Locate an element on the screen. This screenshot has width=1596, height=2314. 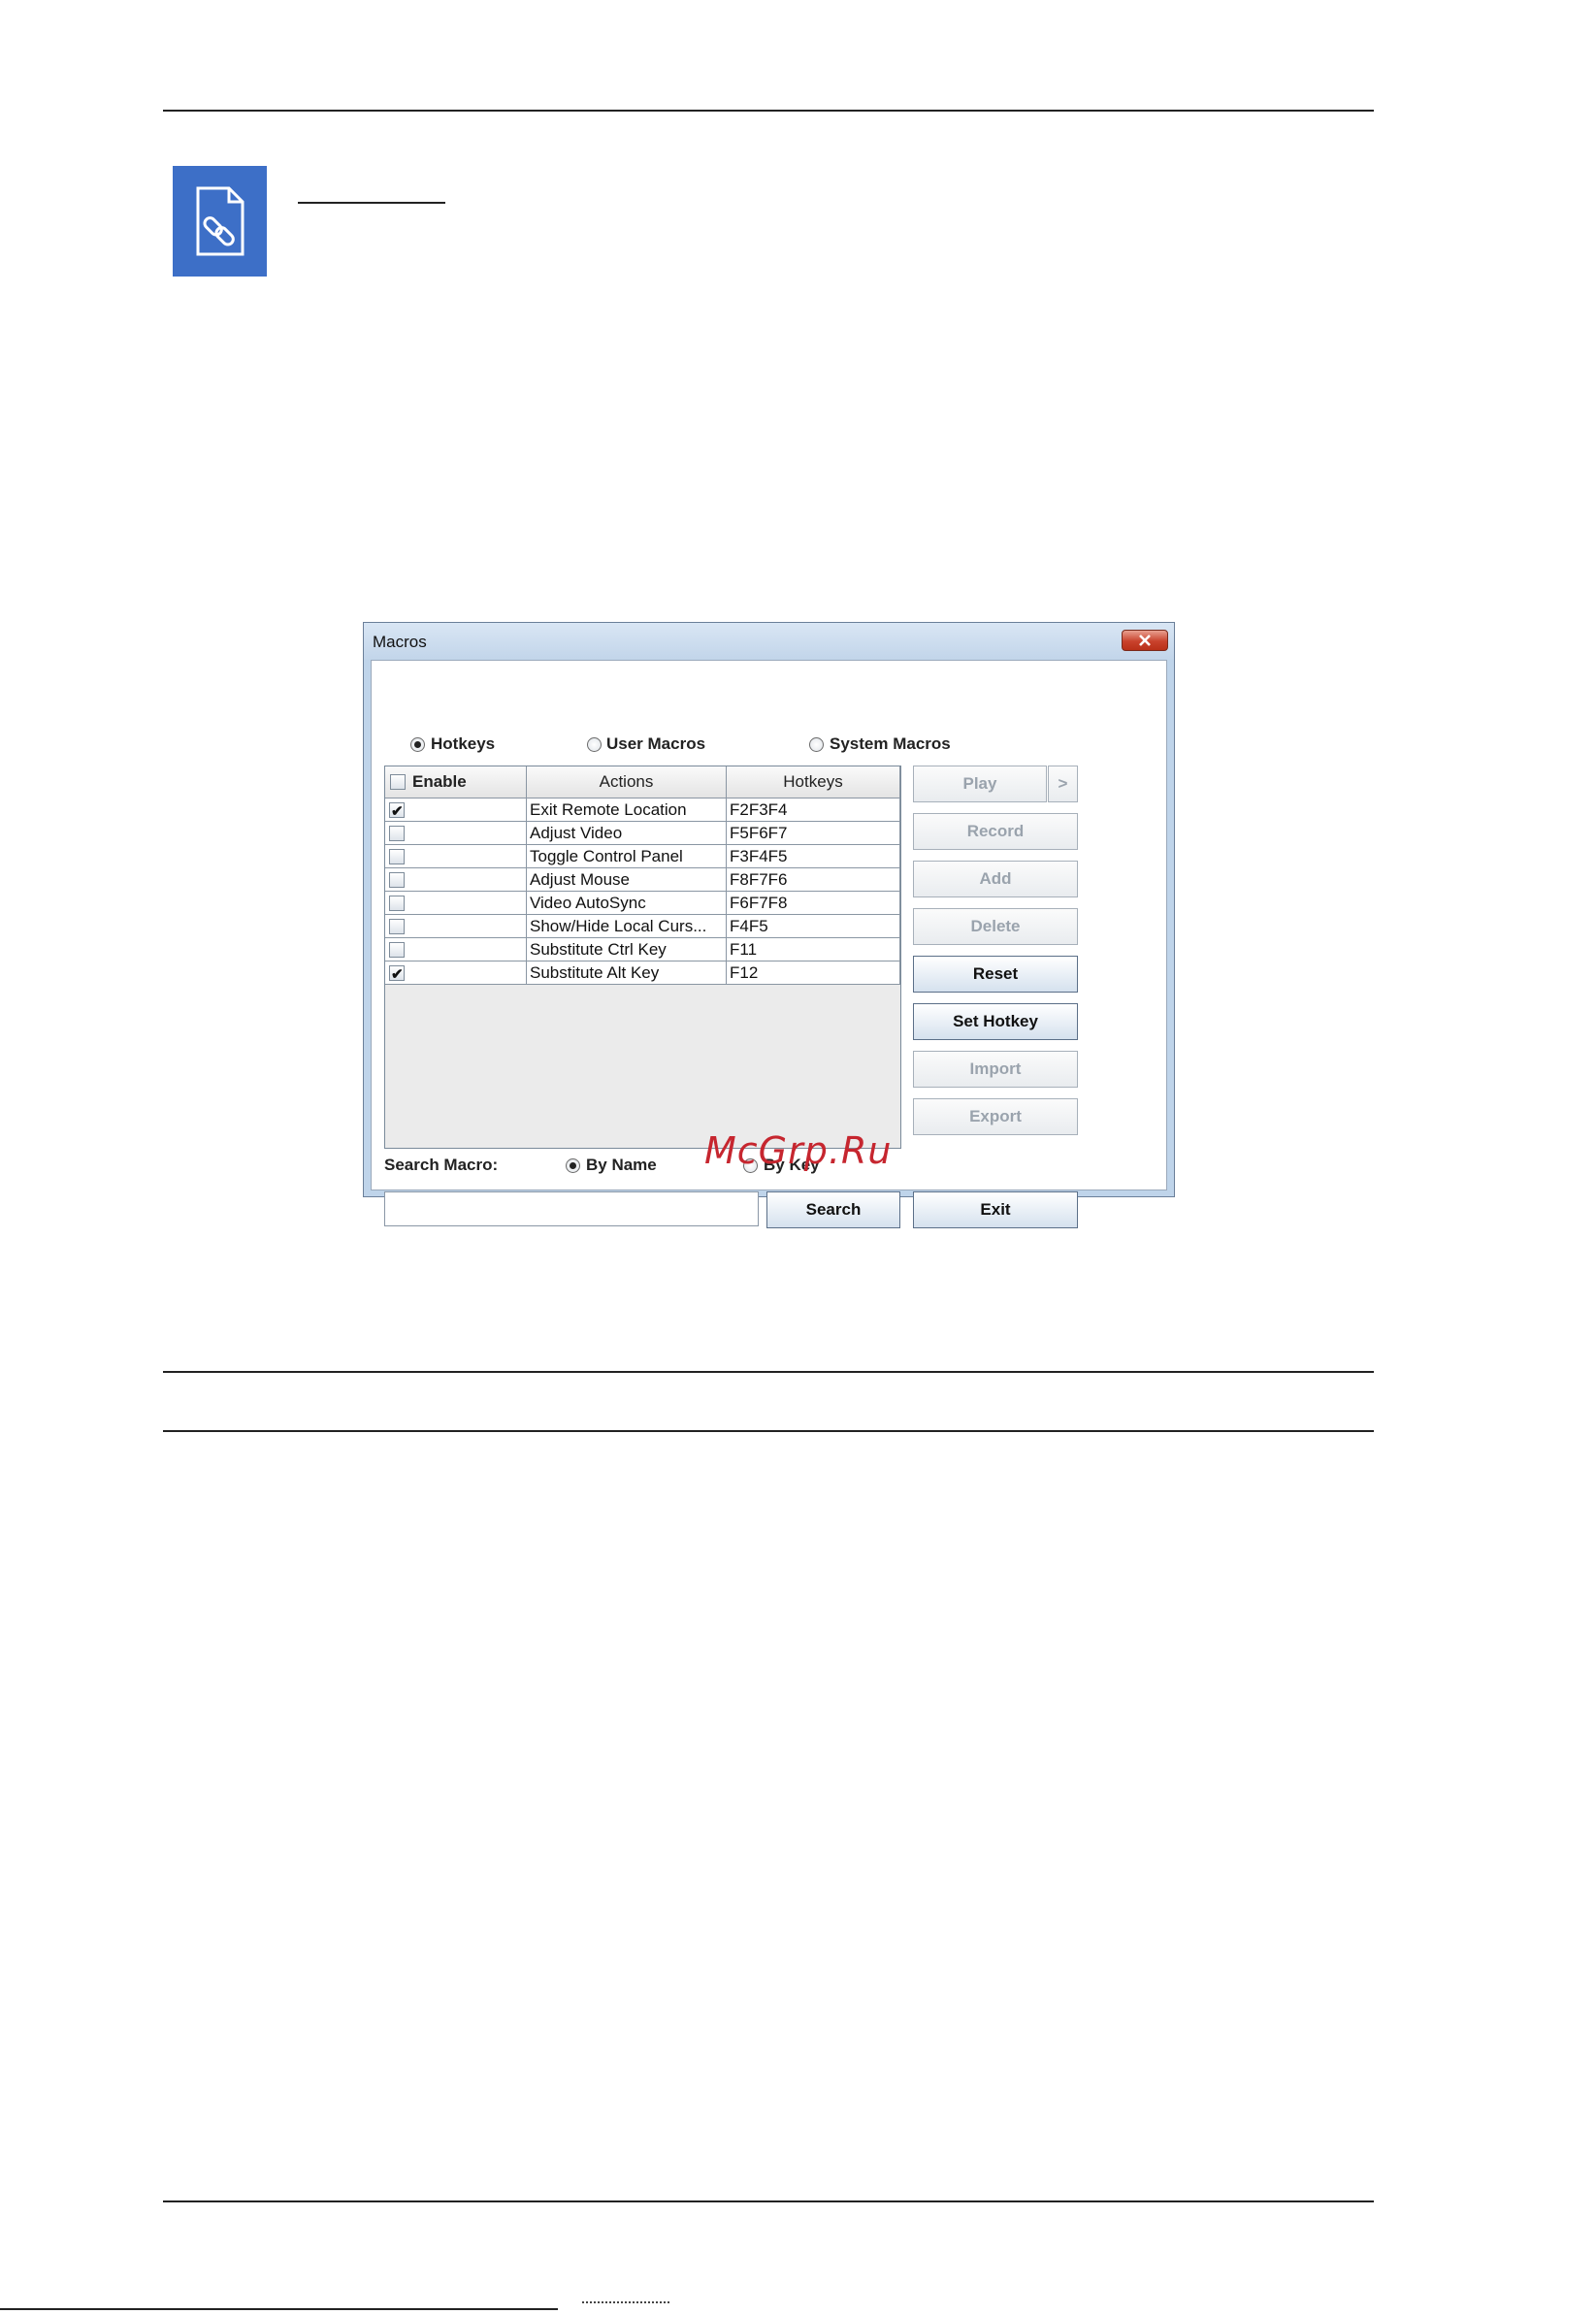
section-rule-bottom is located at coordinates (768, 1431).